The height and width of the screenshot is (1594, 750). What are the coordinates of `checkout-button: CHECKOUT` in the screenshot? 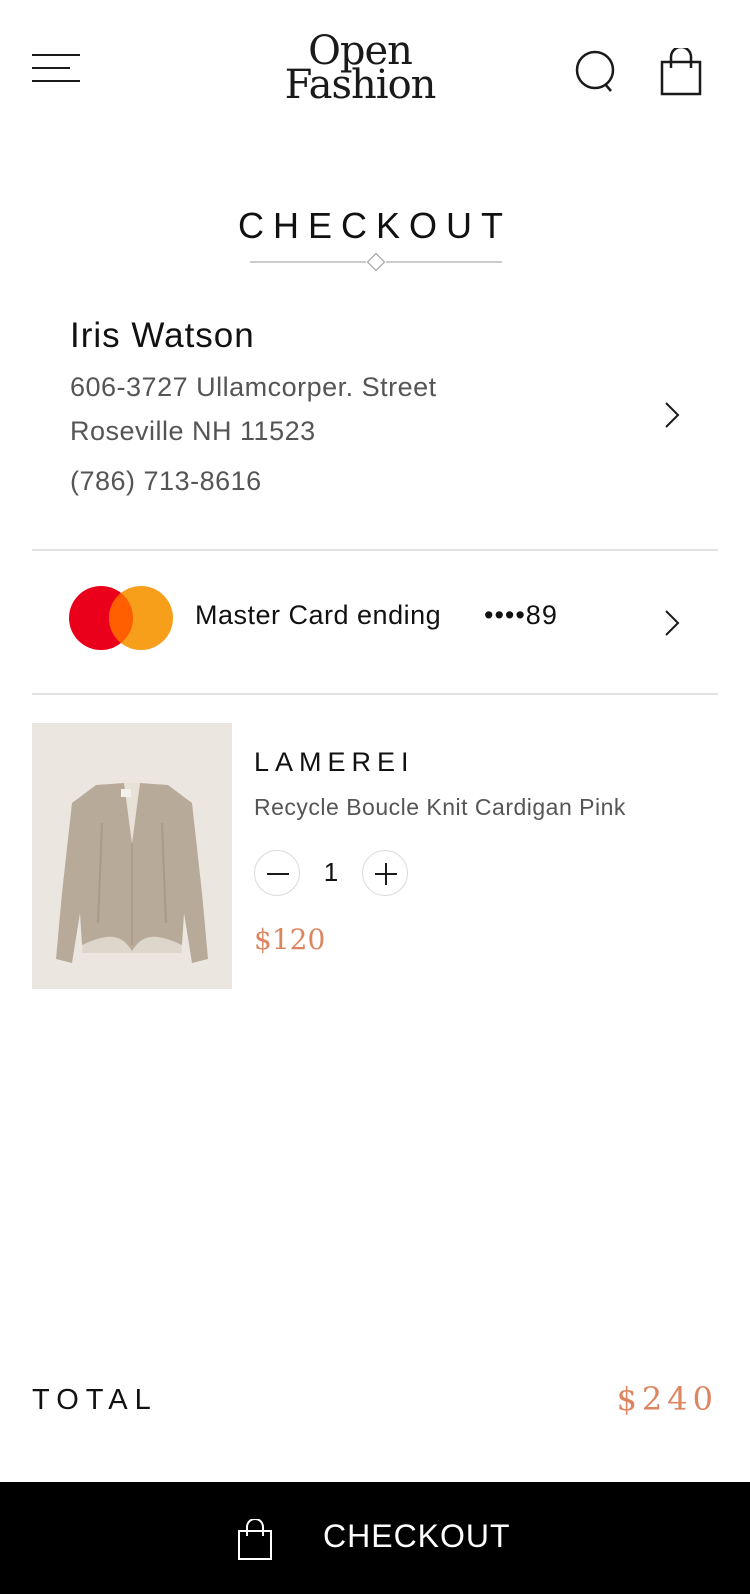 It's located at (375, 1538).